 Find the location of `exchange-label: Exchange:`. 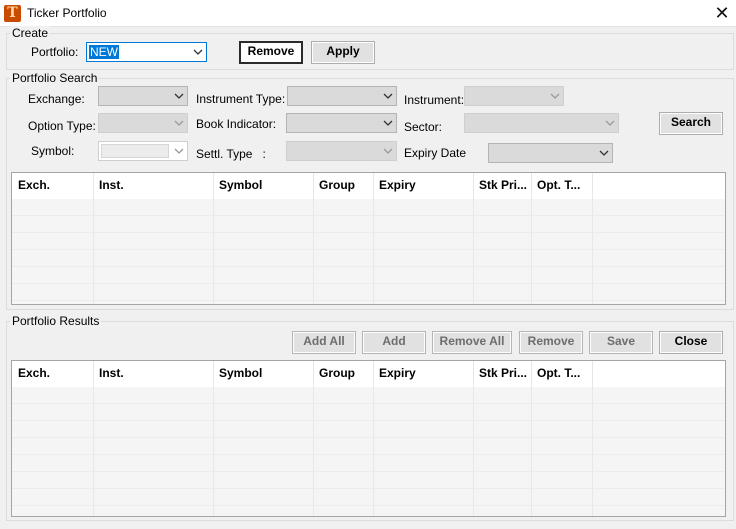

exchange-label: Exchange: is located at coordinates (56, 99).